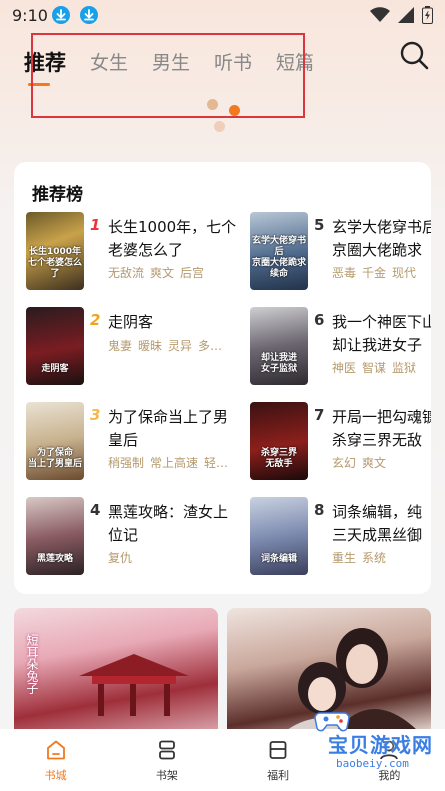 This screenshot has height=791, width=445. I want to click on book-title: 玄学大佬穿书后 京圈大佬跪求, so click(381, 239).